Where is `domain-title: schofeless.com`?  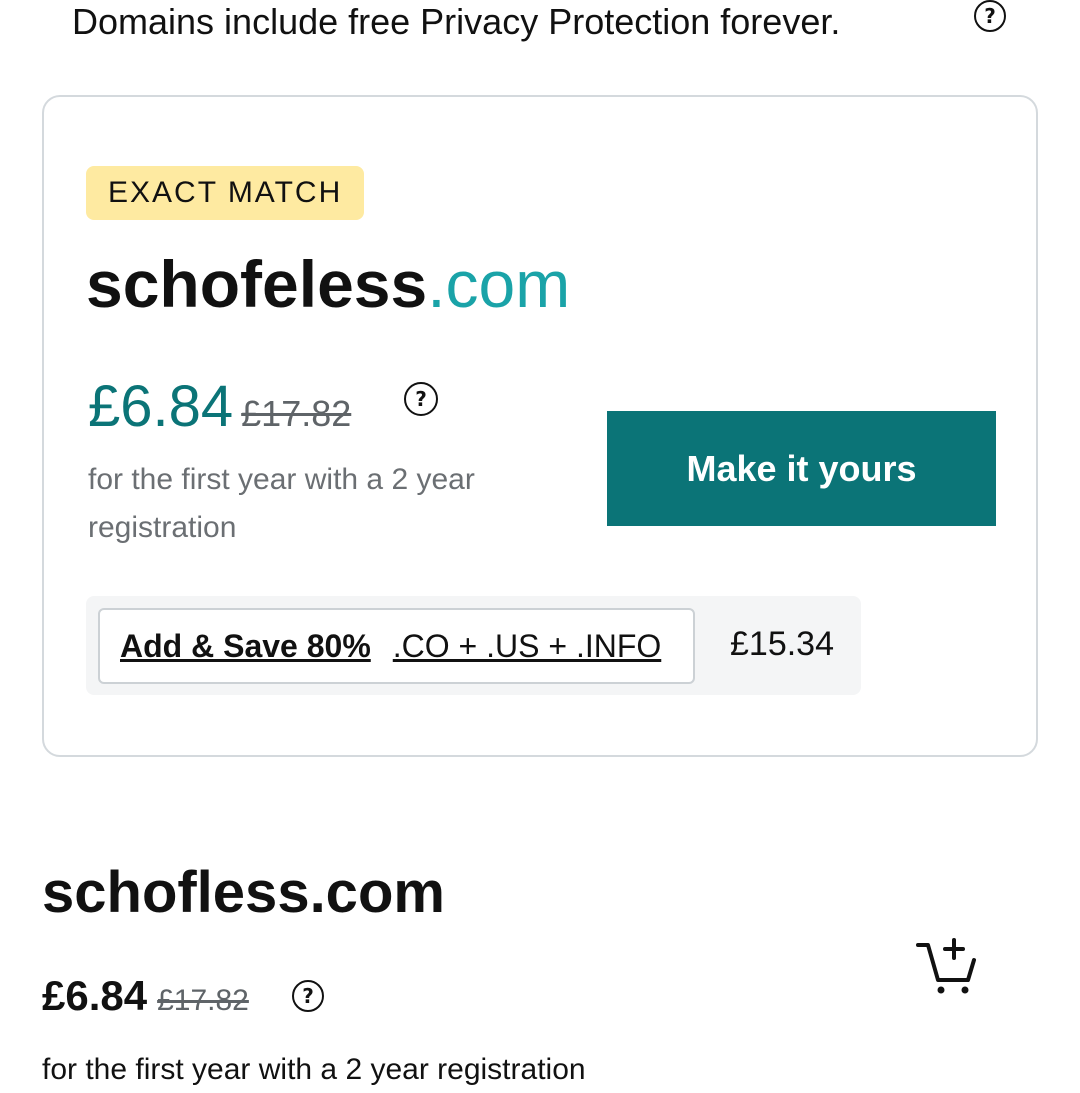
domain-title: schofeless.com is located at coordinates (328, 284).